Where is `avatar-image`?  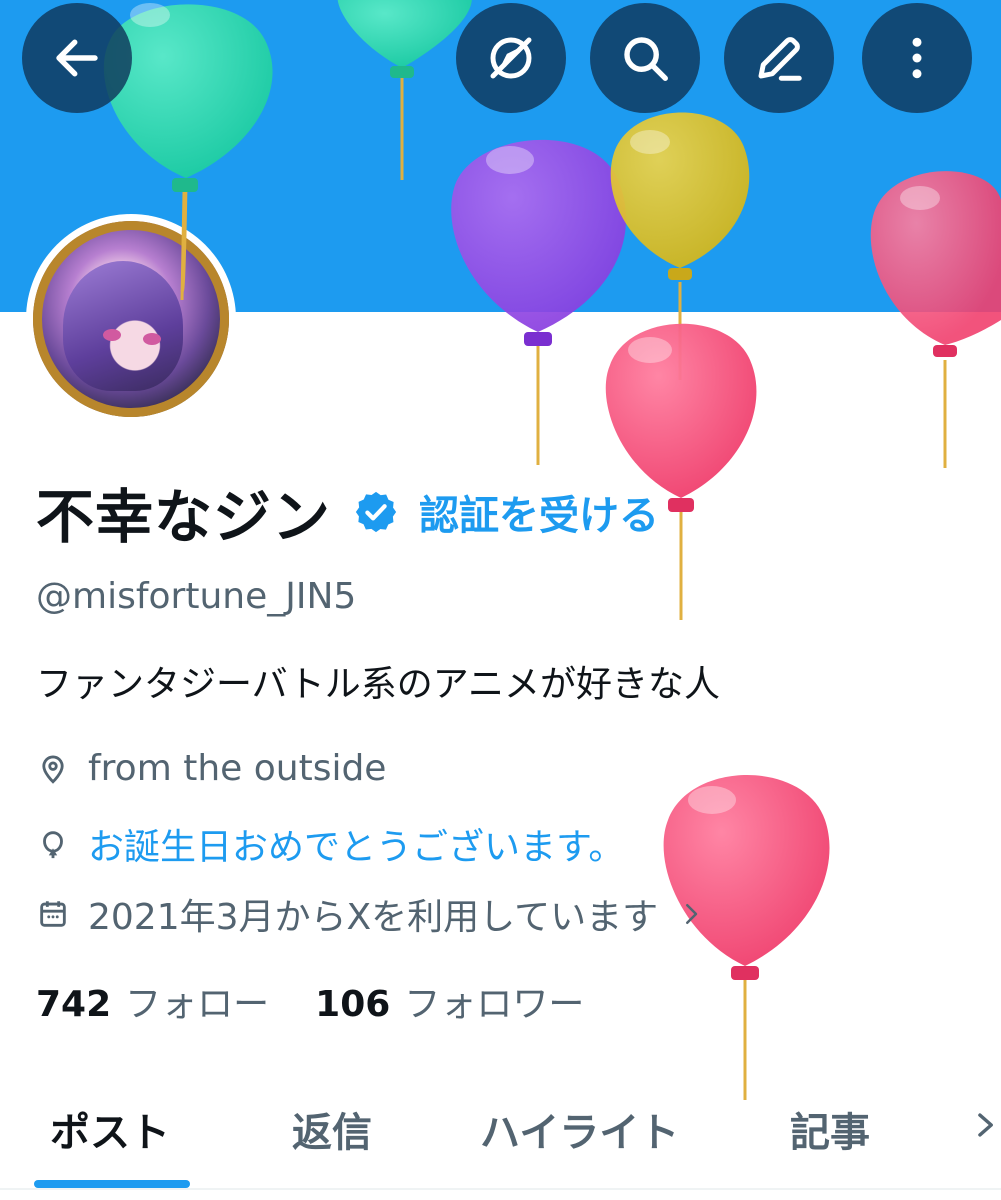
avatar-image is located at coordinates (131, 319).